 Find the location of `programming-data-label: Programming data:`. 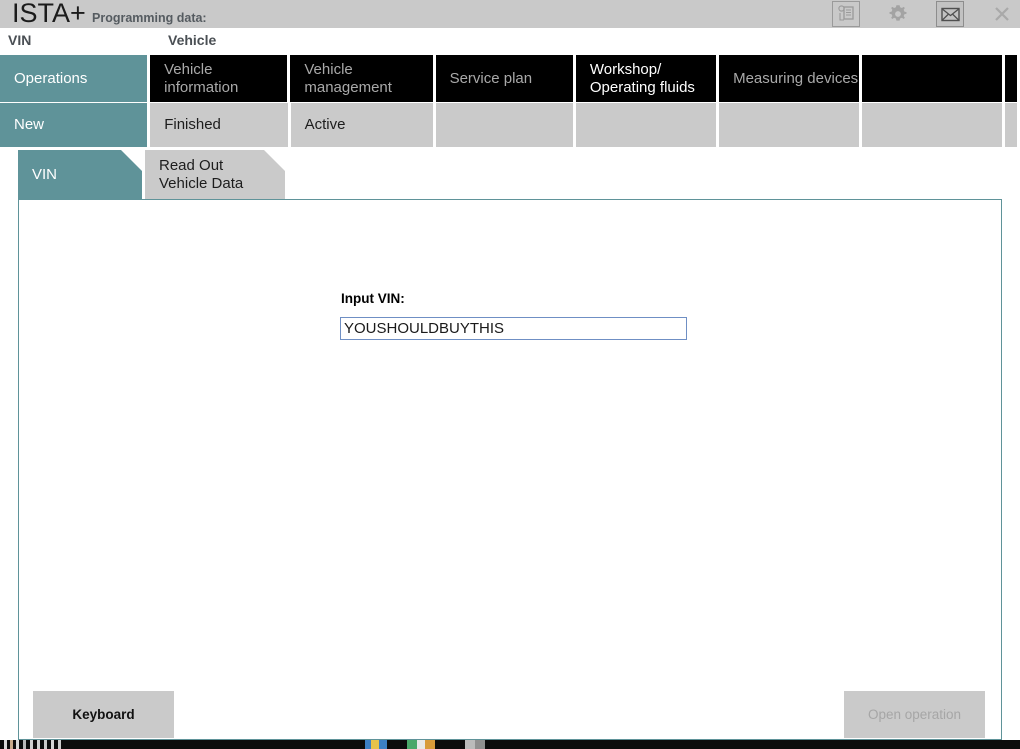

programming-data-label: Programming data: is located at coordinates (149, 18).